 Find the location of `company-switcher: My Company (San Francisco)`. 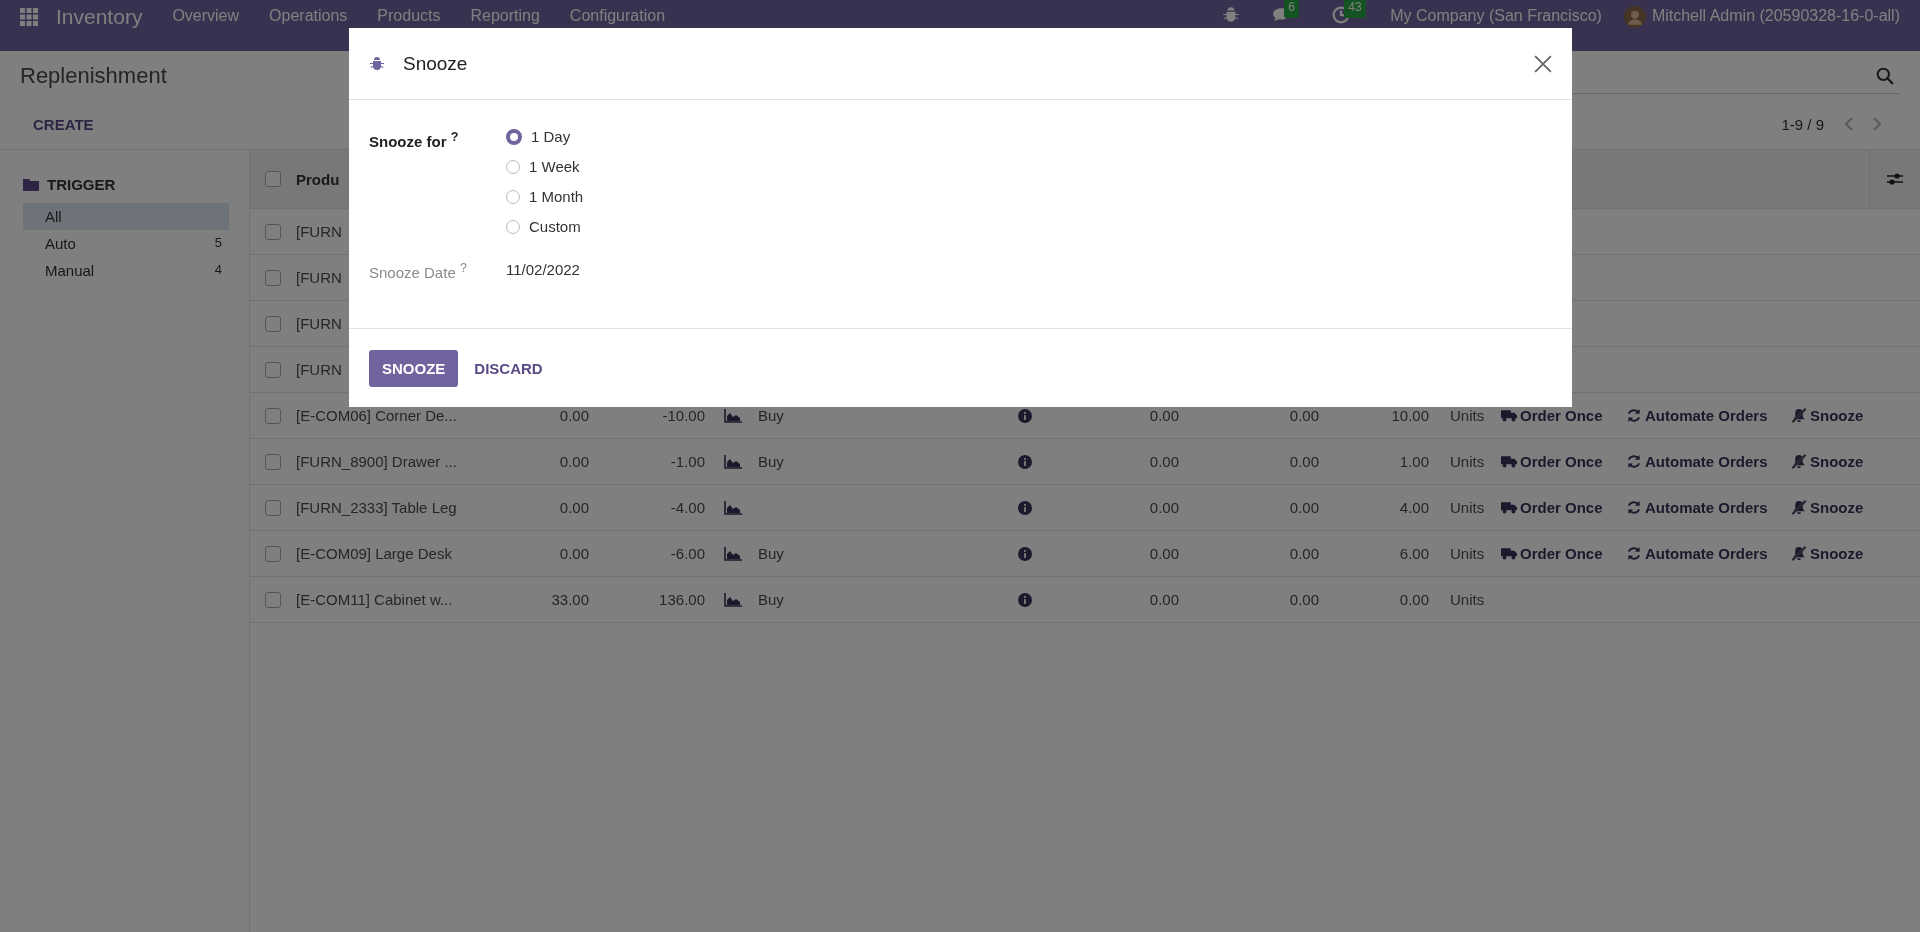

company-switcher: My Company (San Francisco) is located at coordinates (1496, 16).